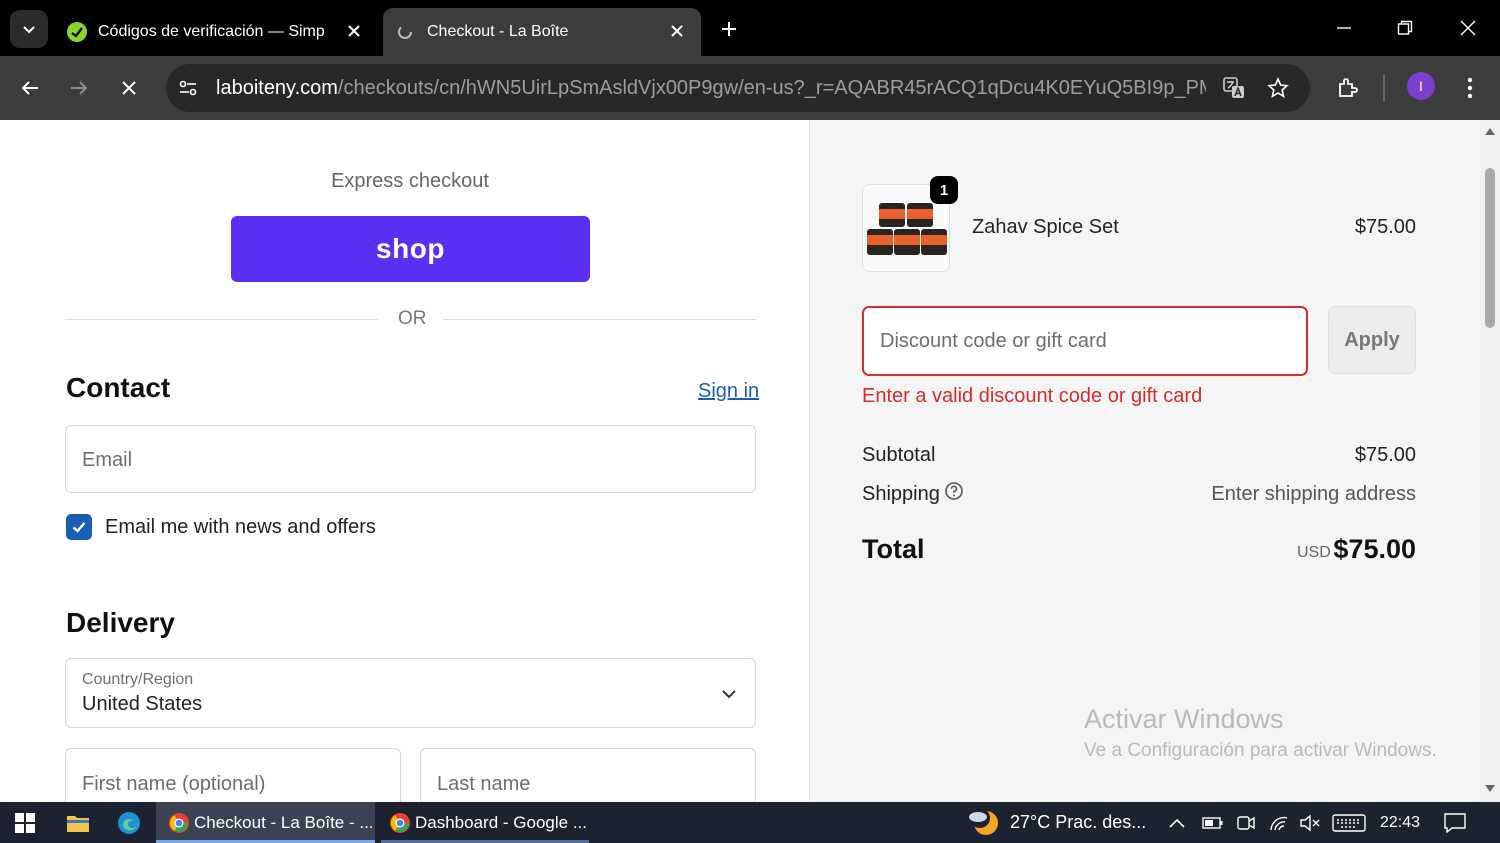 This screenshot has width=1500, height=843. Describe the element at coordinates (211, 31) in the screenshot. I see `tab-title: Códigos de verificación — Simp` at that location.